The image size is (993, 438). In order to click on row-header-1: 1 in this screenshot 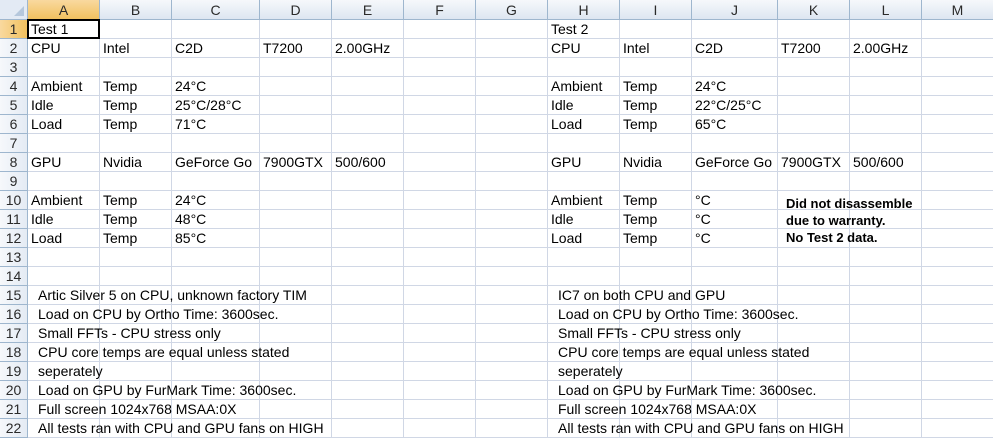, I will do `click(14, 29)`.